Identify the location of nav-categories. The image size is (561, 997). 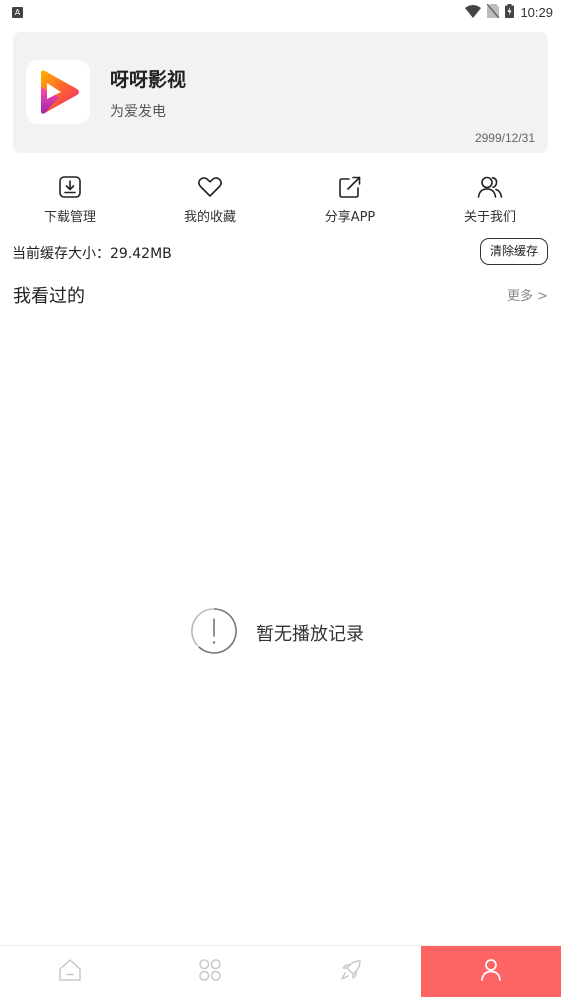
(210, 971).